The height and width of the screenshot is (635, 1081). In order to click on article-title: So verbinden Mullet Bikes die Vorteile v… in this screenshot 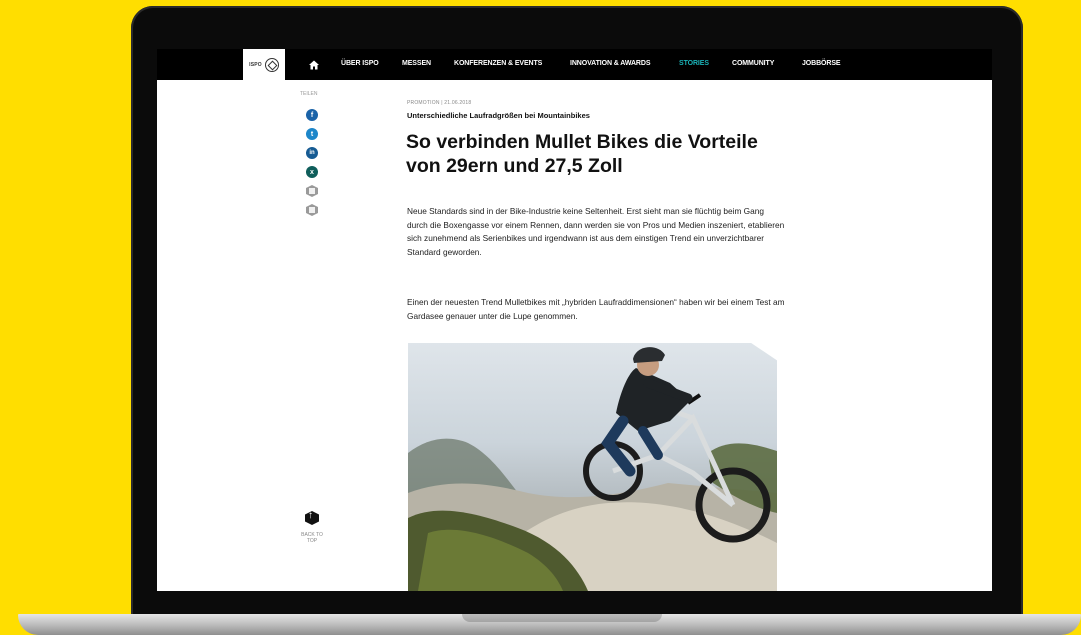, I will do `click(582, 154)`.